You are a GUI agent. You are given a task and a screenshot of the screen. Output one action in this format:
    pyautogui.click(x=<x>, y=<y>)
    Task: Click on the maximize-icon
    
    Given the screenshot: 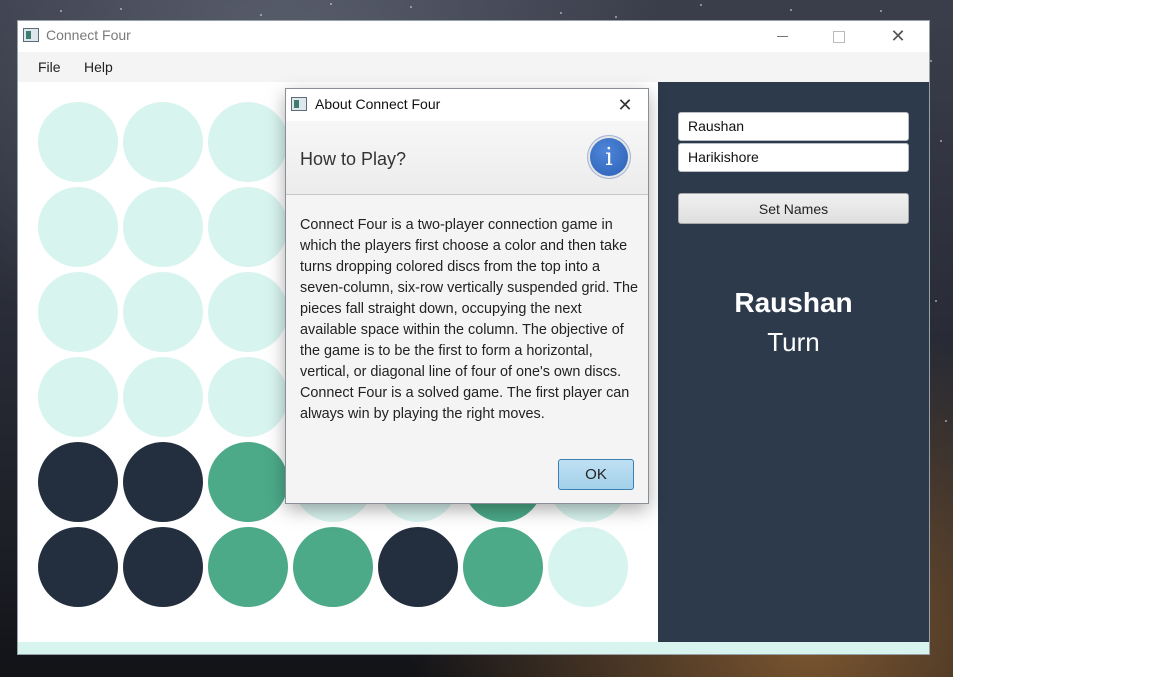 What is the action you would take?
    pyautogui.click(x=839, y=36)
    